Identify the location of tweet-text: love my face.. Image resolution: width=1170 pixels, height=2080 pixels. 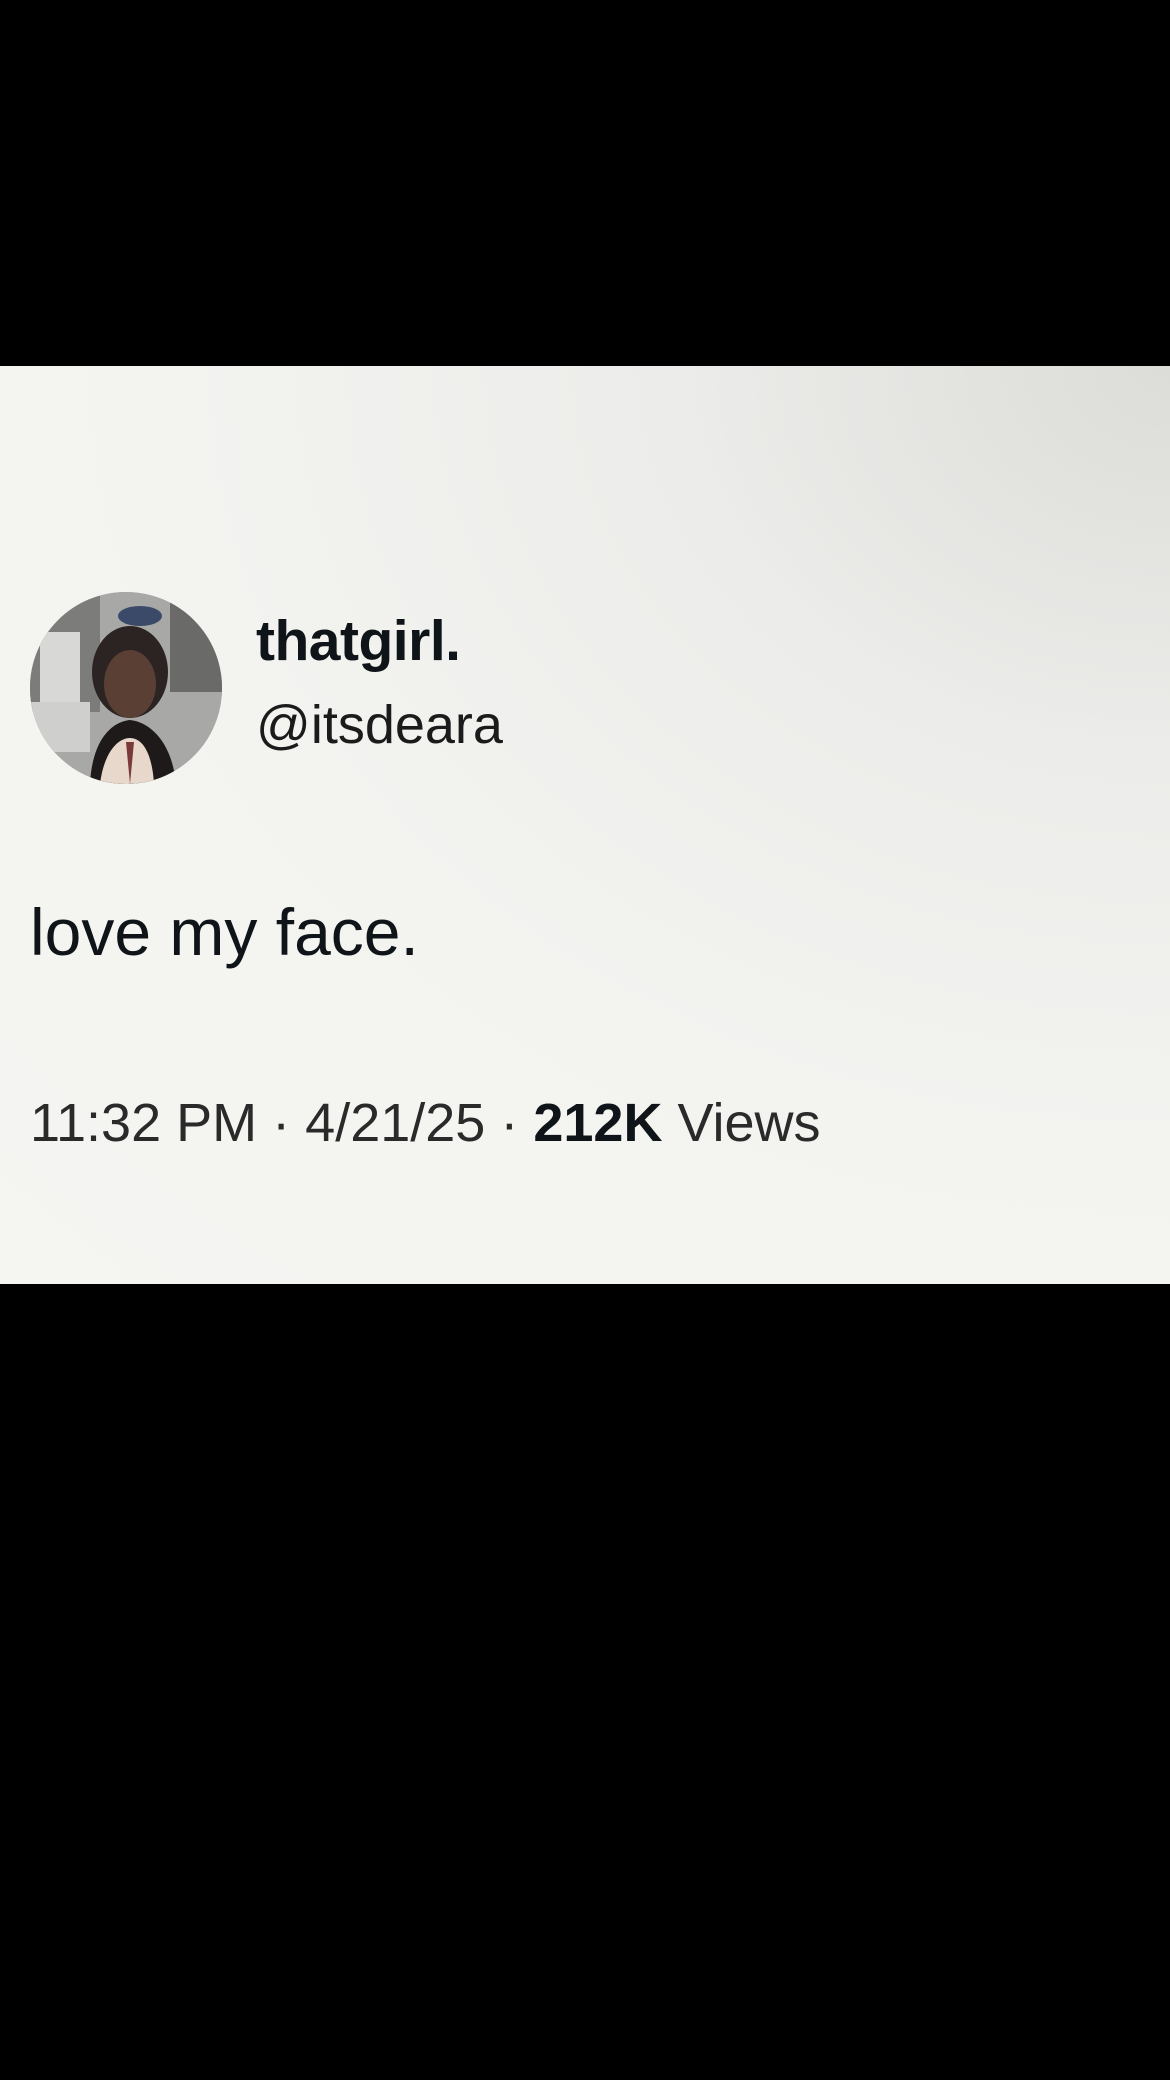
(224, 932).